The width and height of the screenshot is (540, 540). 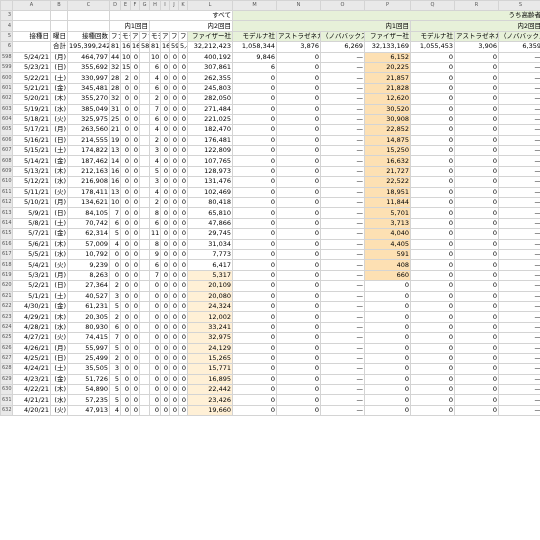 I want to click on data-cell: (日), so click(x=59, y=140).